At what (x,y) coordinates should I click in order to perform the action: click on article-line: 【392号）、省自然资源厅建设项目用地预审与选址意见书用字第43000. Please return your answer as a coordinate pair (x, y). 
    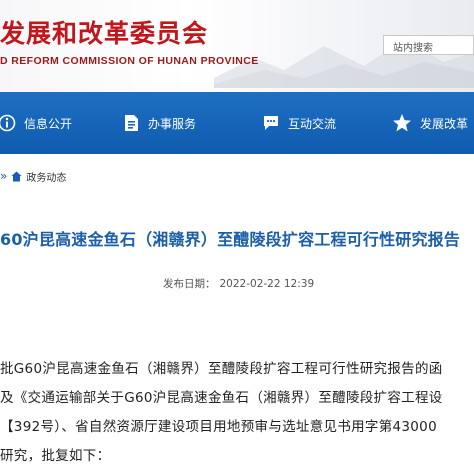
    Looking at the image, I should click on (218, 427).